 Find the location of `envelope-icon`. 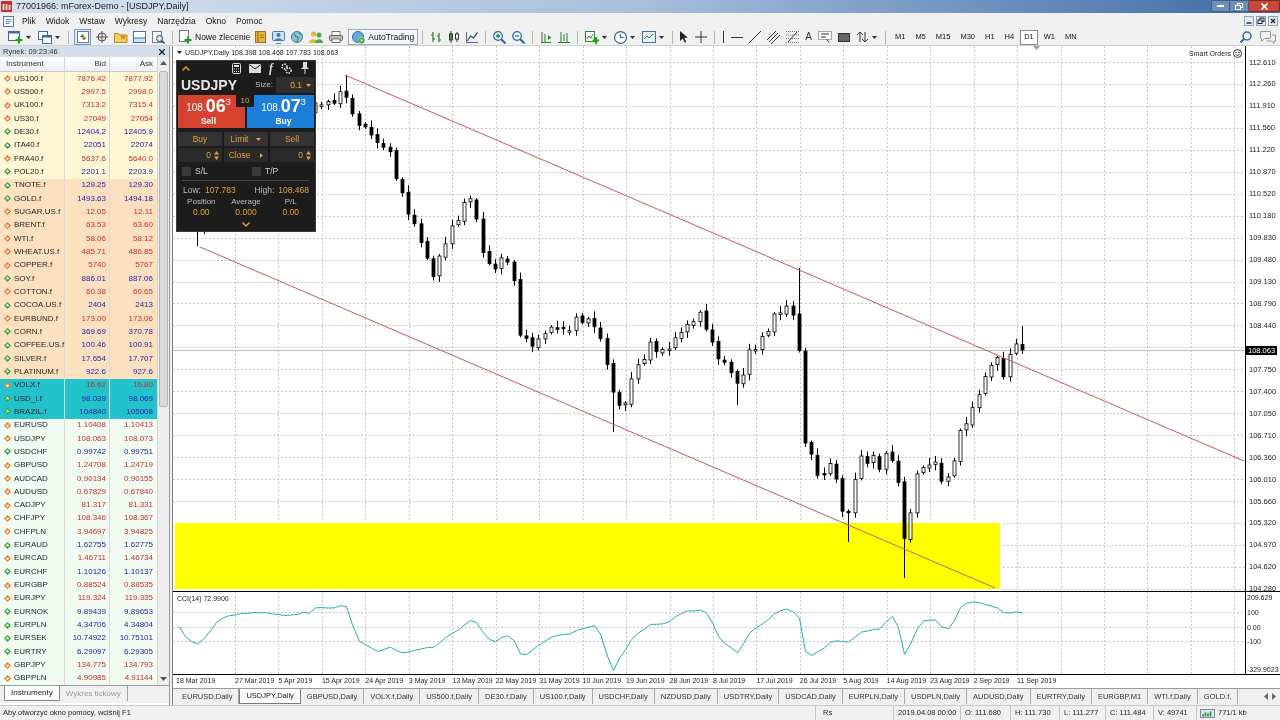

envelope-icon is located at coordinates (255, 68).